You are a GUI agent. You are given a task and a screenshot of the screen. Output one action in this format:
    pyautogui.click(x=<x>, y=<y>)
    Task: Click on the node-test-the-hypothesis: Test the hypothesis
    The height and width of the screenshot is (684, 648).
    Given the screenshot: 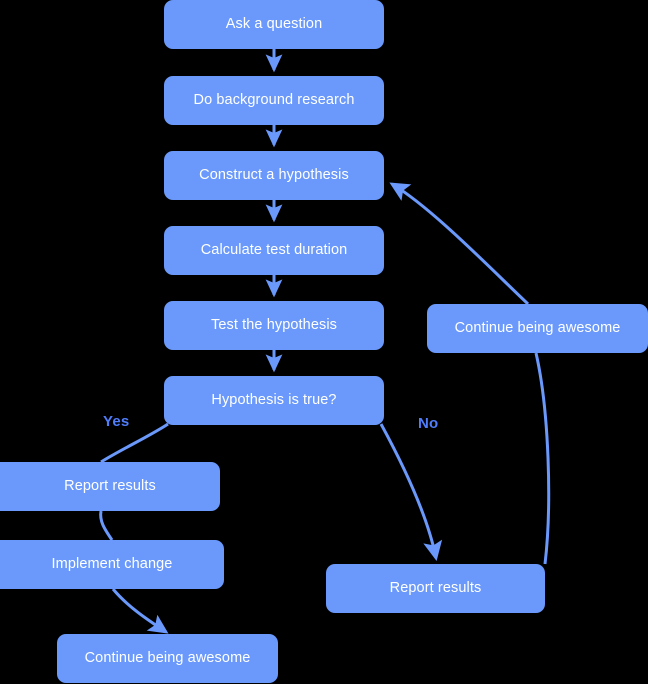 What is the action you would take?
    pyautogui.click(x=274, y=325)
    